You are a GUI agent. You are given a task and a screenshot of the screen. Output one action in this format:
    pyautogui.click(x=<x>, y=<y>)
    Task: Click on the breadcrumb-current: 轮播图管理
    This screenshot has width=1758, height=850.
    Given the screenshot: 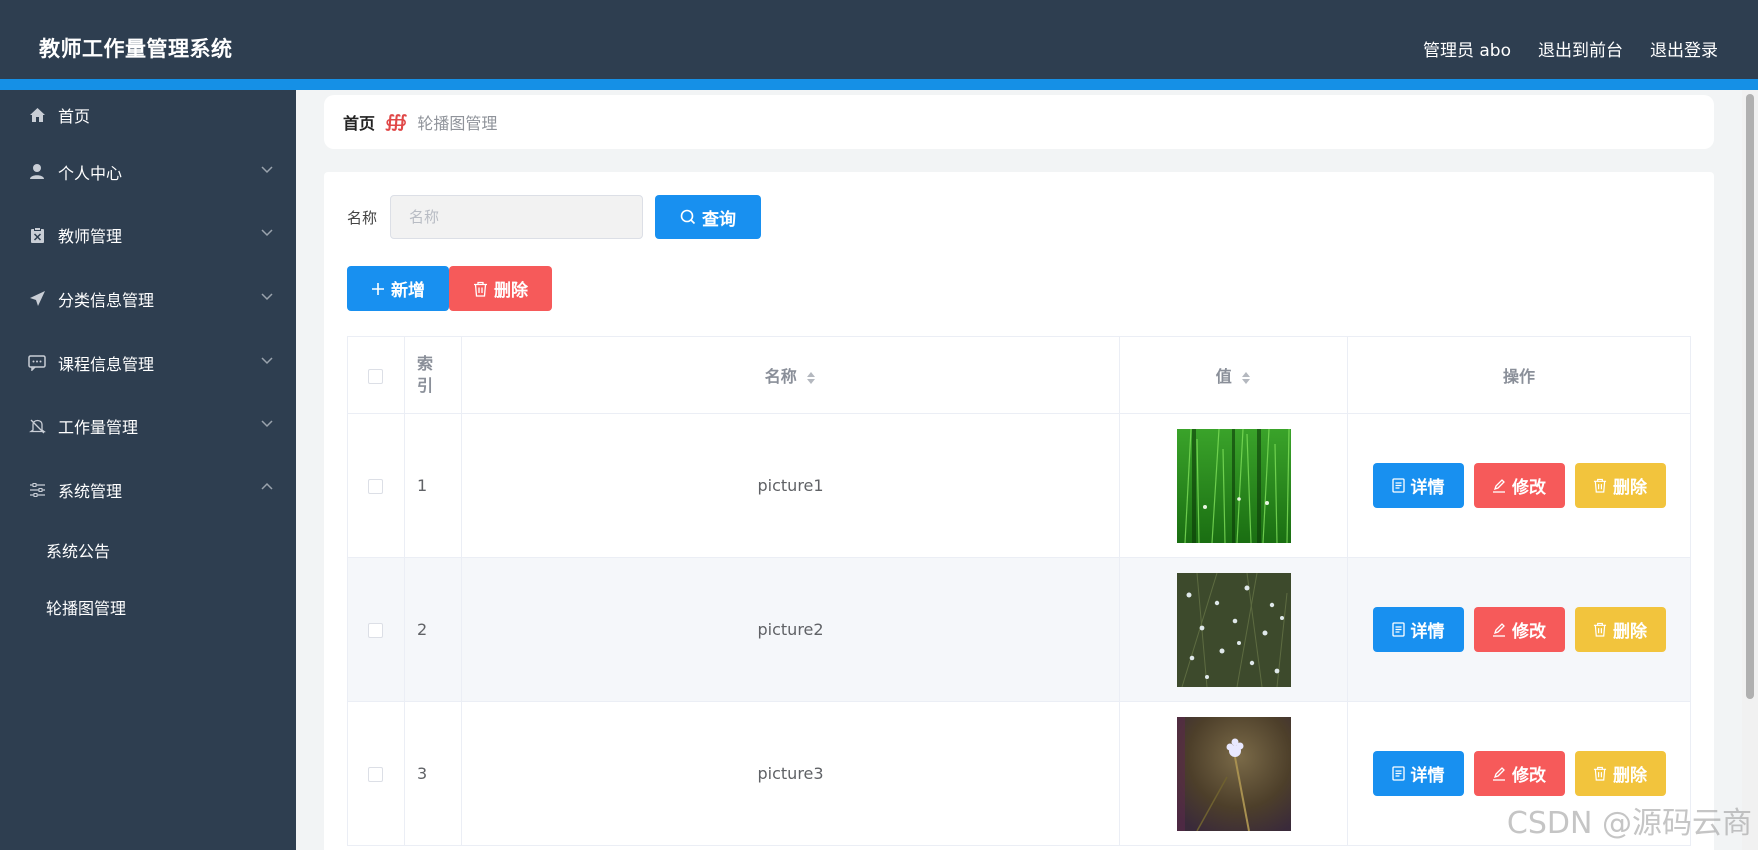 What is the action you would take?
    pyautogui.click(x=457, y=123)
    